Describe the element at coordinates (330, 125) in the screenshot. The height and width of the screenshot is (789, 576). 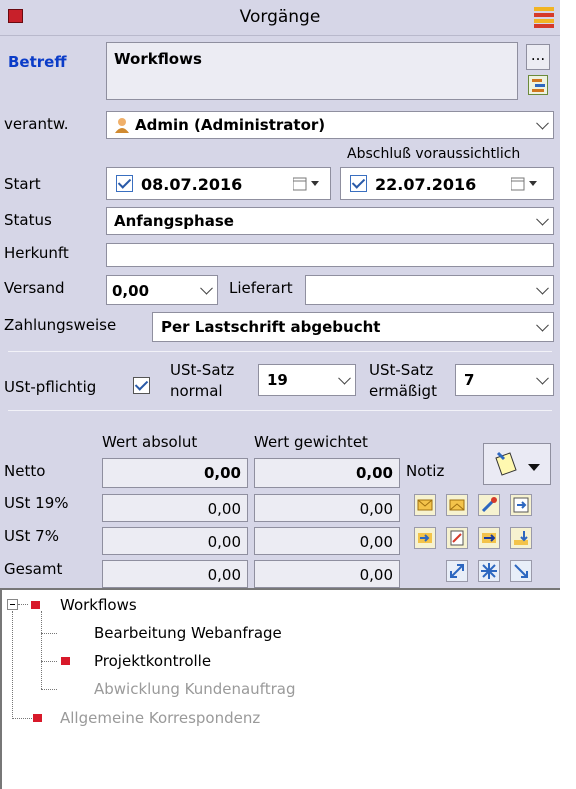
I see `verantw-select: Admin (Administrator)` at that location.